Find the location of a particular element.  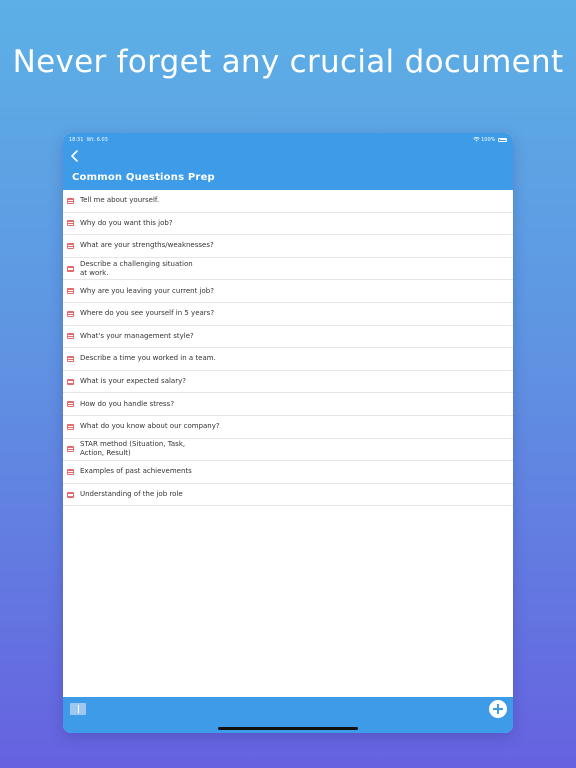

status-date: Wt. 6.03 is located at coordinates (97, 140).